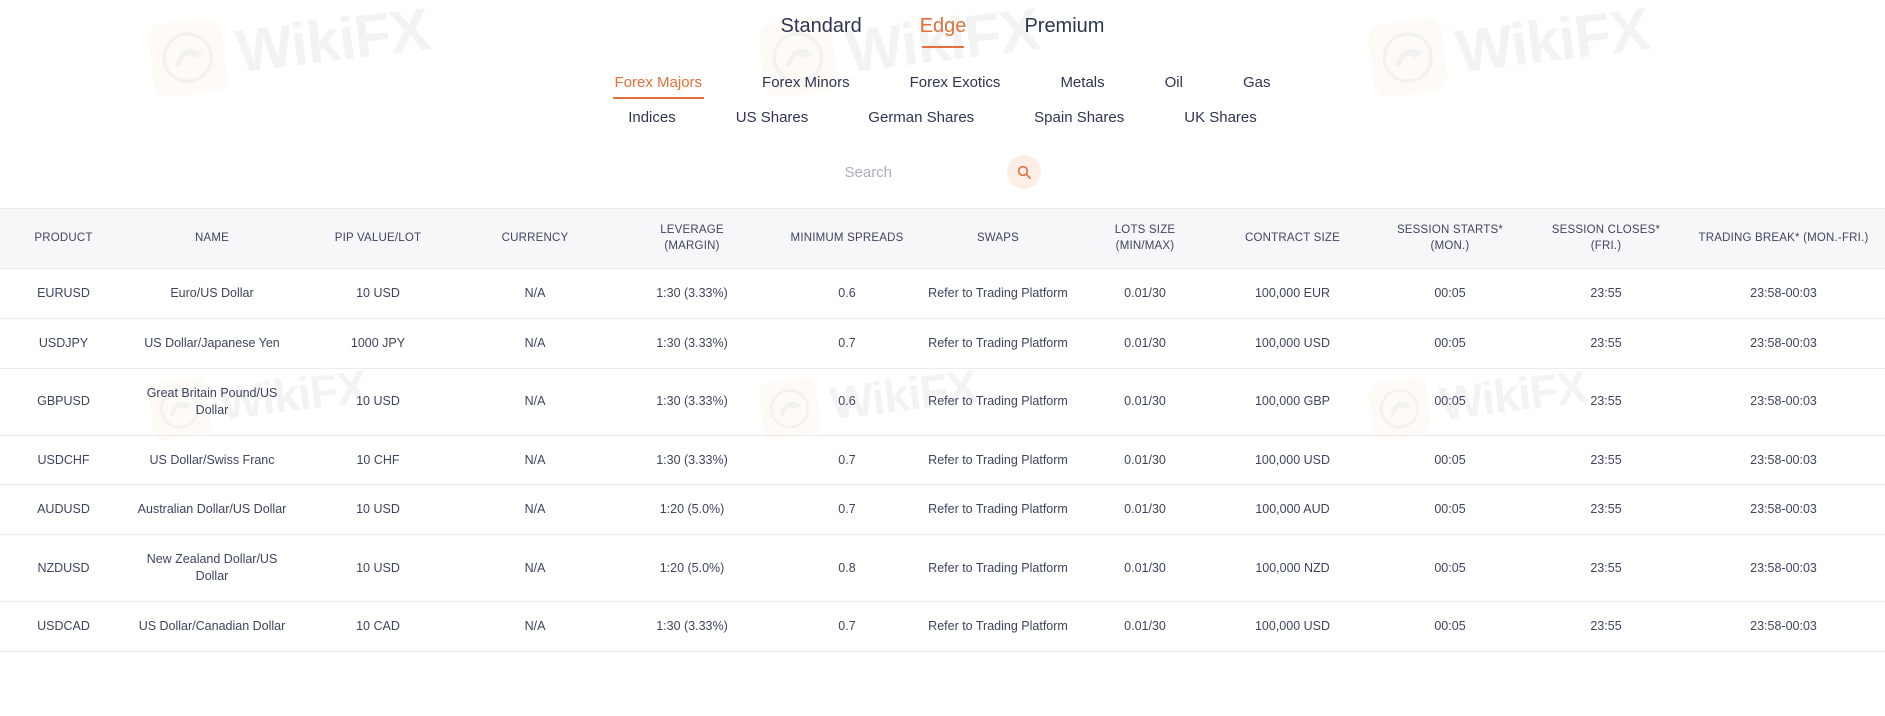  What do you see at coordinates (212, 568) in the screenshot?
I see `cell-name: New Zealand Dollar/US Dollar` at bounding box center [212, 568].